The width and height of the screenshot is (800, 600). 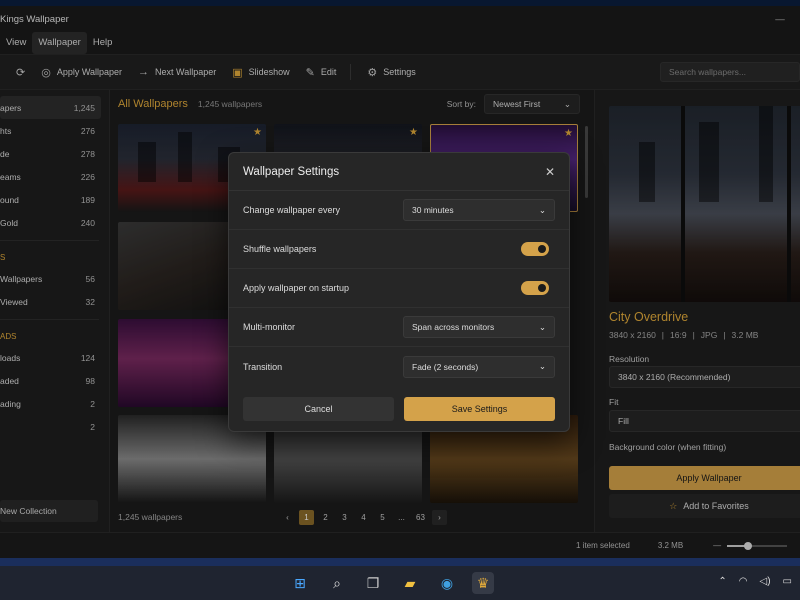 What do you see at coordinates (410, 583) in the screenshot?
I see `file-explorer-icon: ▰` at bounding box center [410, 583].